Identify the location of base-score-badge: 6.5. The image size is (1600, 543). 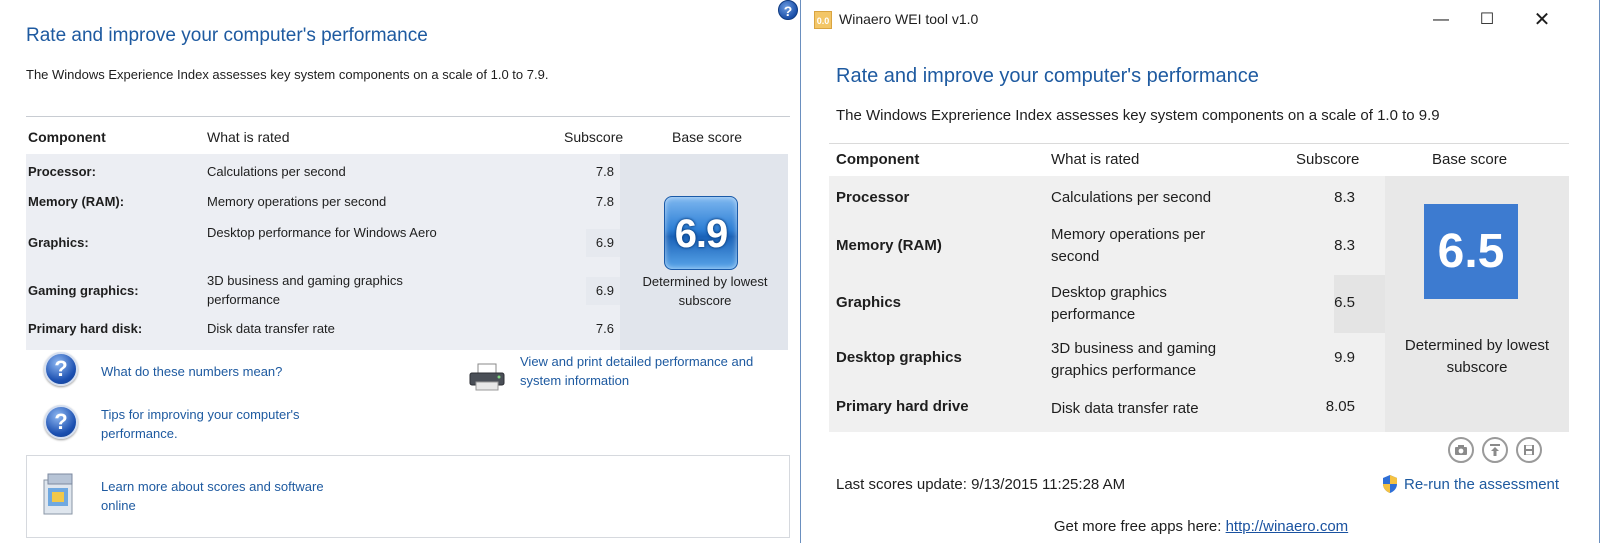
(1471, 251).